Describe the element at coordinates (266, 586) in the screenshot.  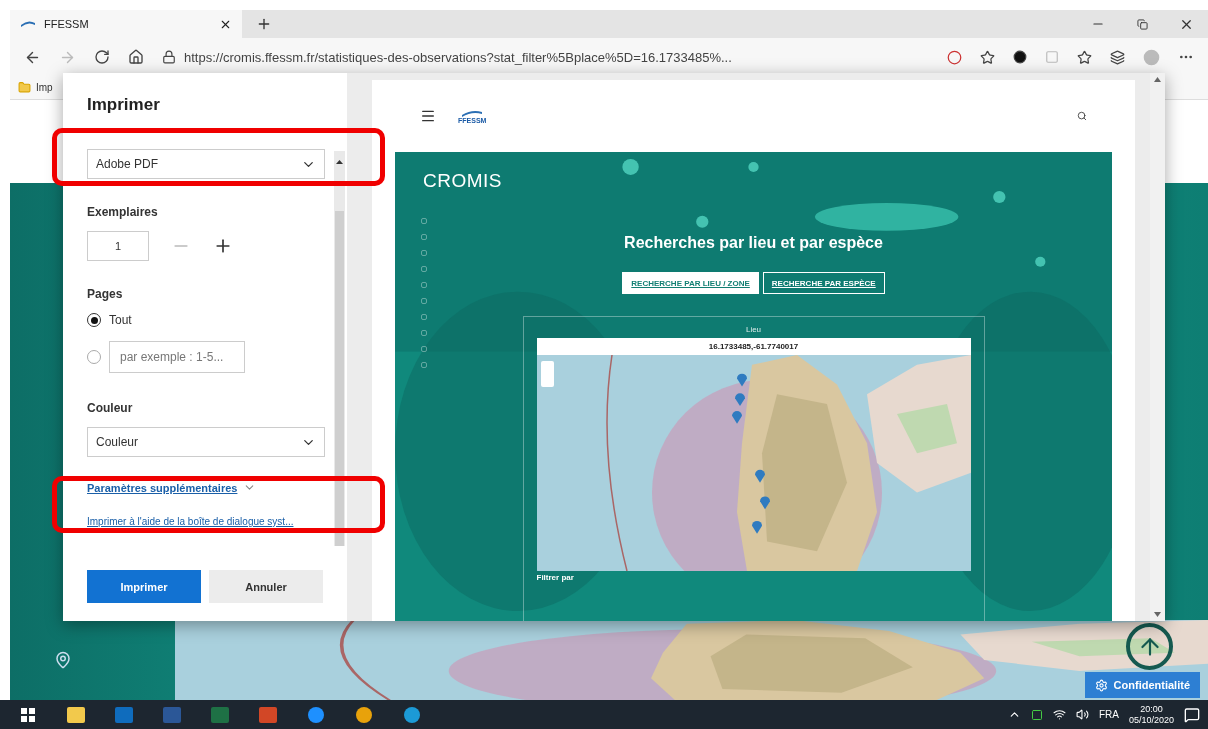
I see `cancel-button: Annuler` at that location.